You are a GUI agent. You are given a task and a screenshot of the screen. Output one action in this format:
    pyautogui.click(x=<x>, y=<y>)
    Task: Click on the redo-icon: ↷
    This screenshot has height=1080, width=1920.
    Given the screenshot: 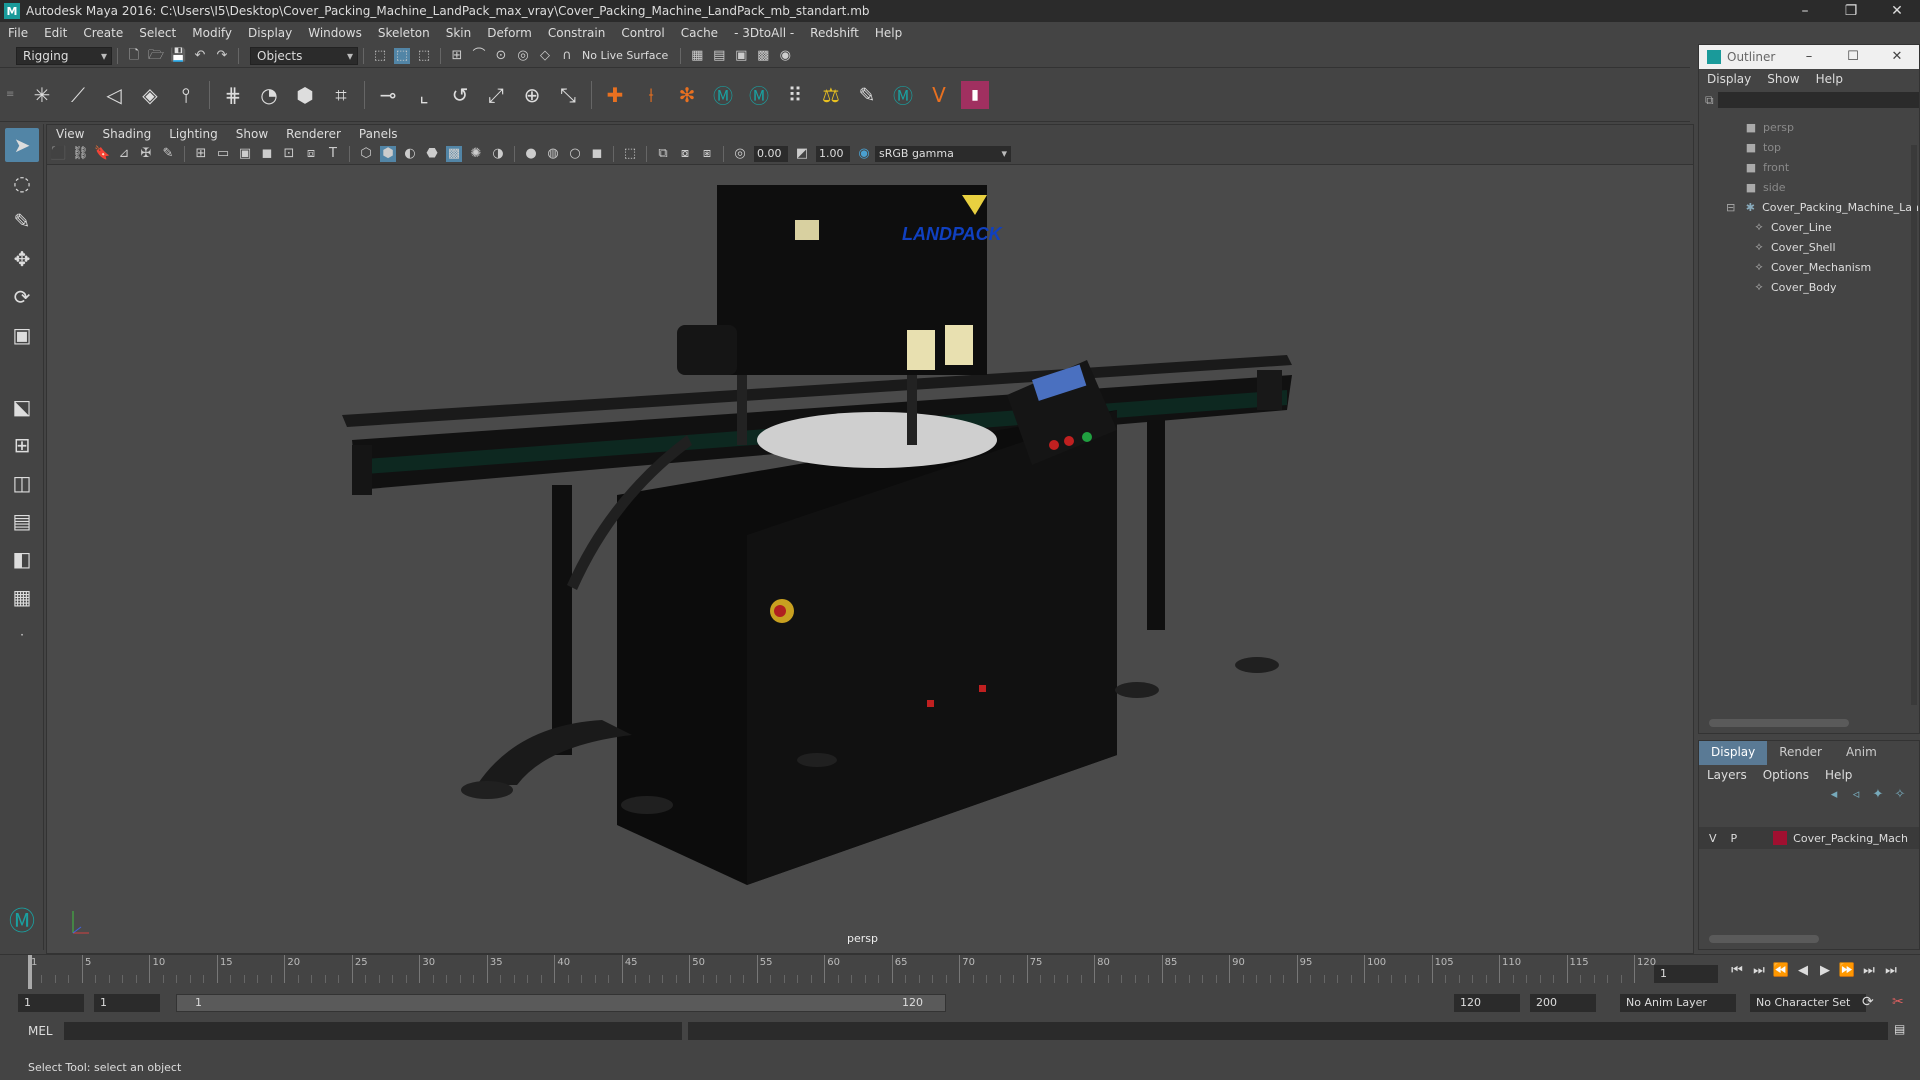 What is the action you would take?
    pyautogui.click(x=222, y=56)
    